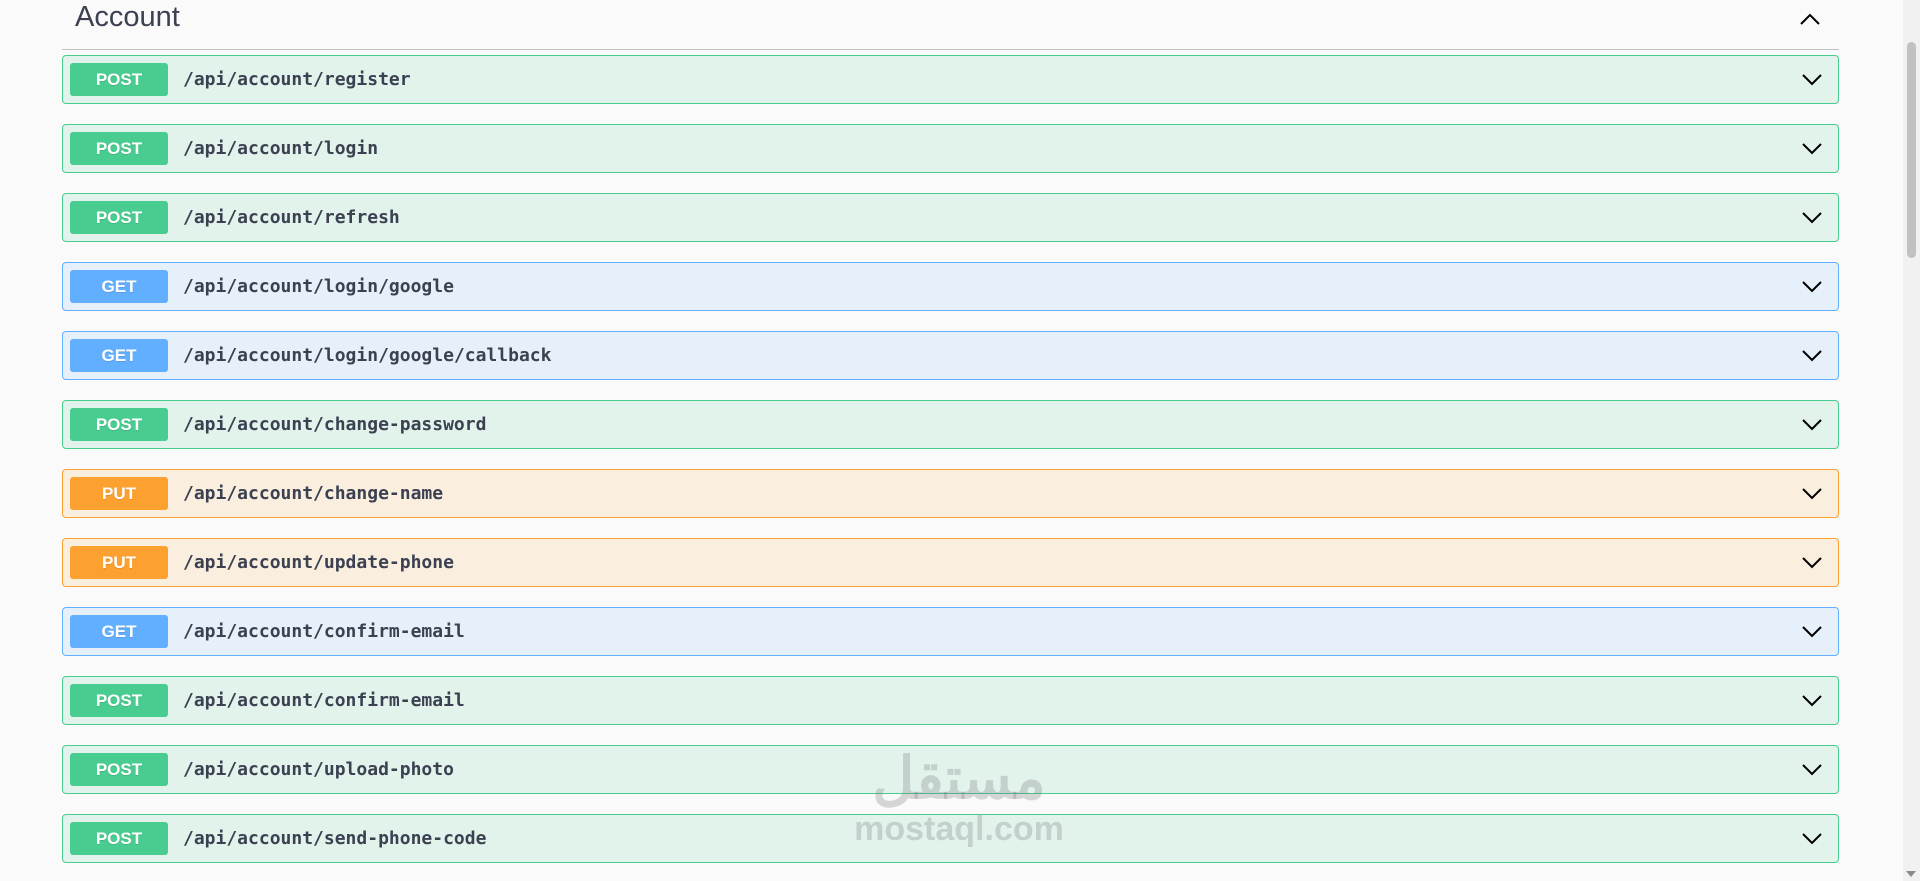 The height and width of the screenshot is (881, 1920). Describe the element at coordinates (950, 217) in the screenshot. I see `operation-row: POST /api/account/refresh` at that location.